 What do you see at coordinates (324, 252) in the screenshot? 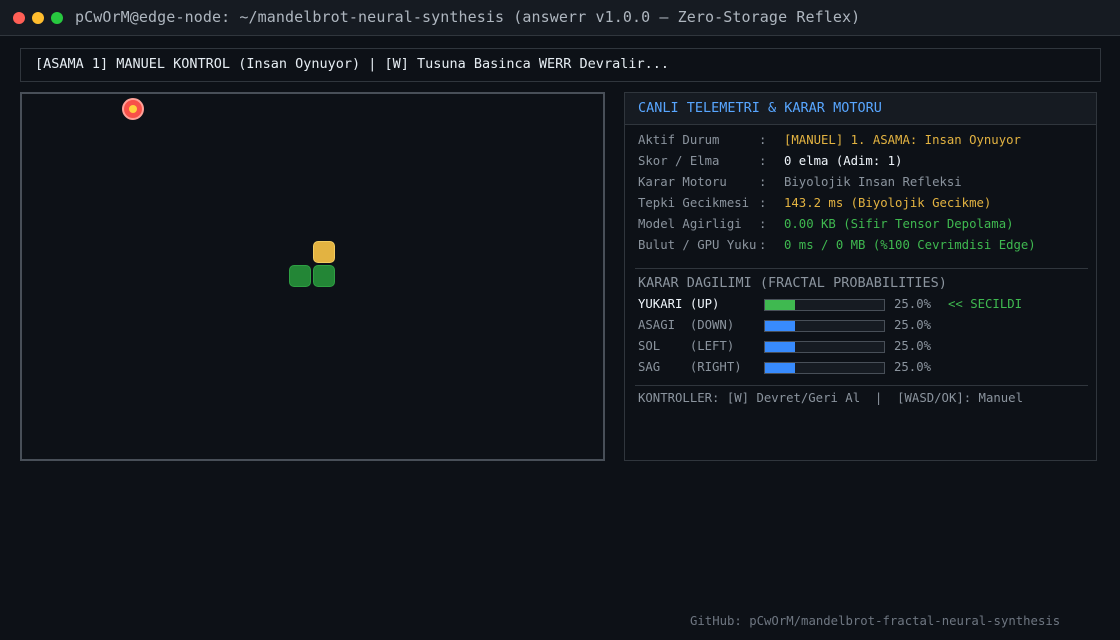
I see `snake-head` at bounding box center [324, 252].